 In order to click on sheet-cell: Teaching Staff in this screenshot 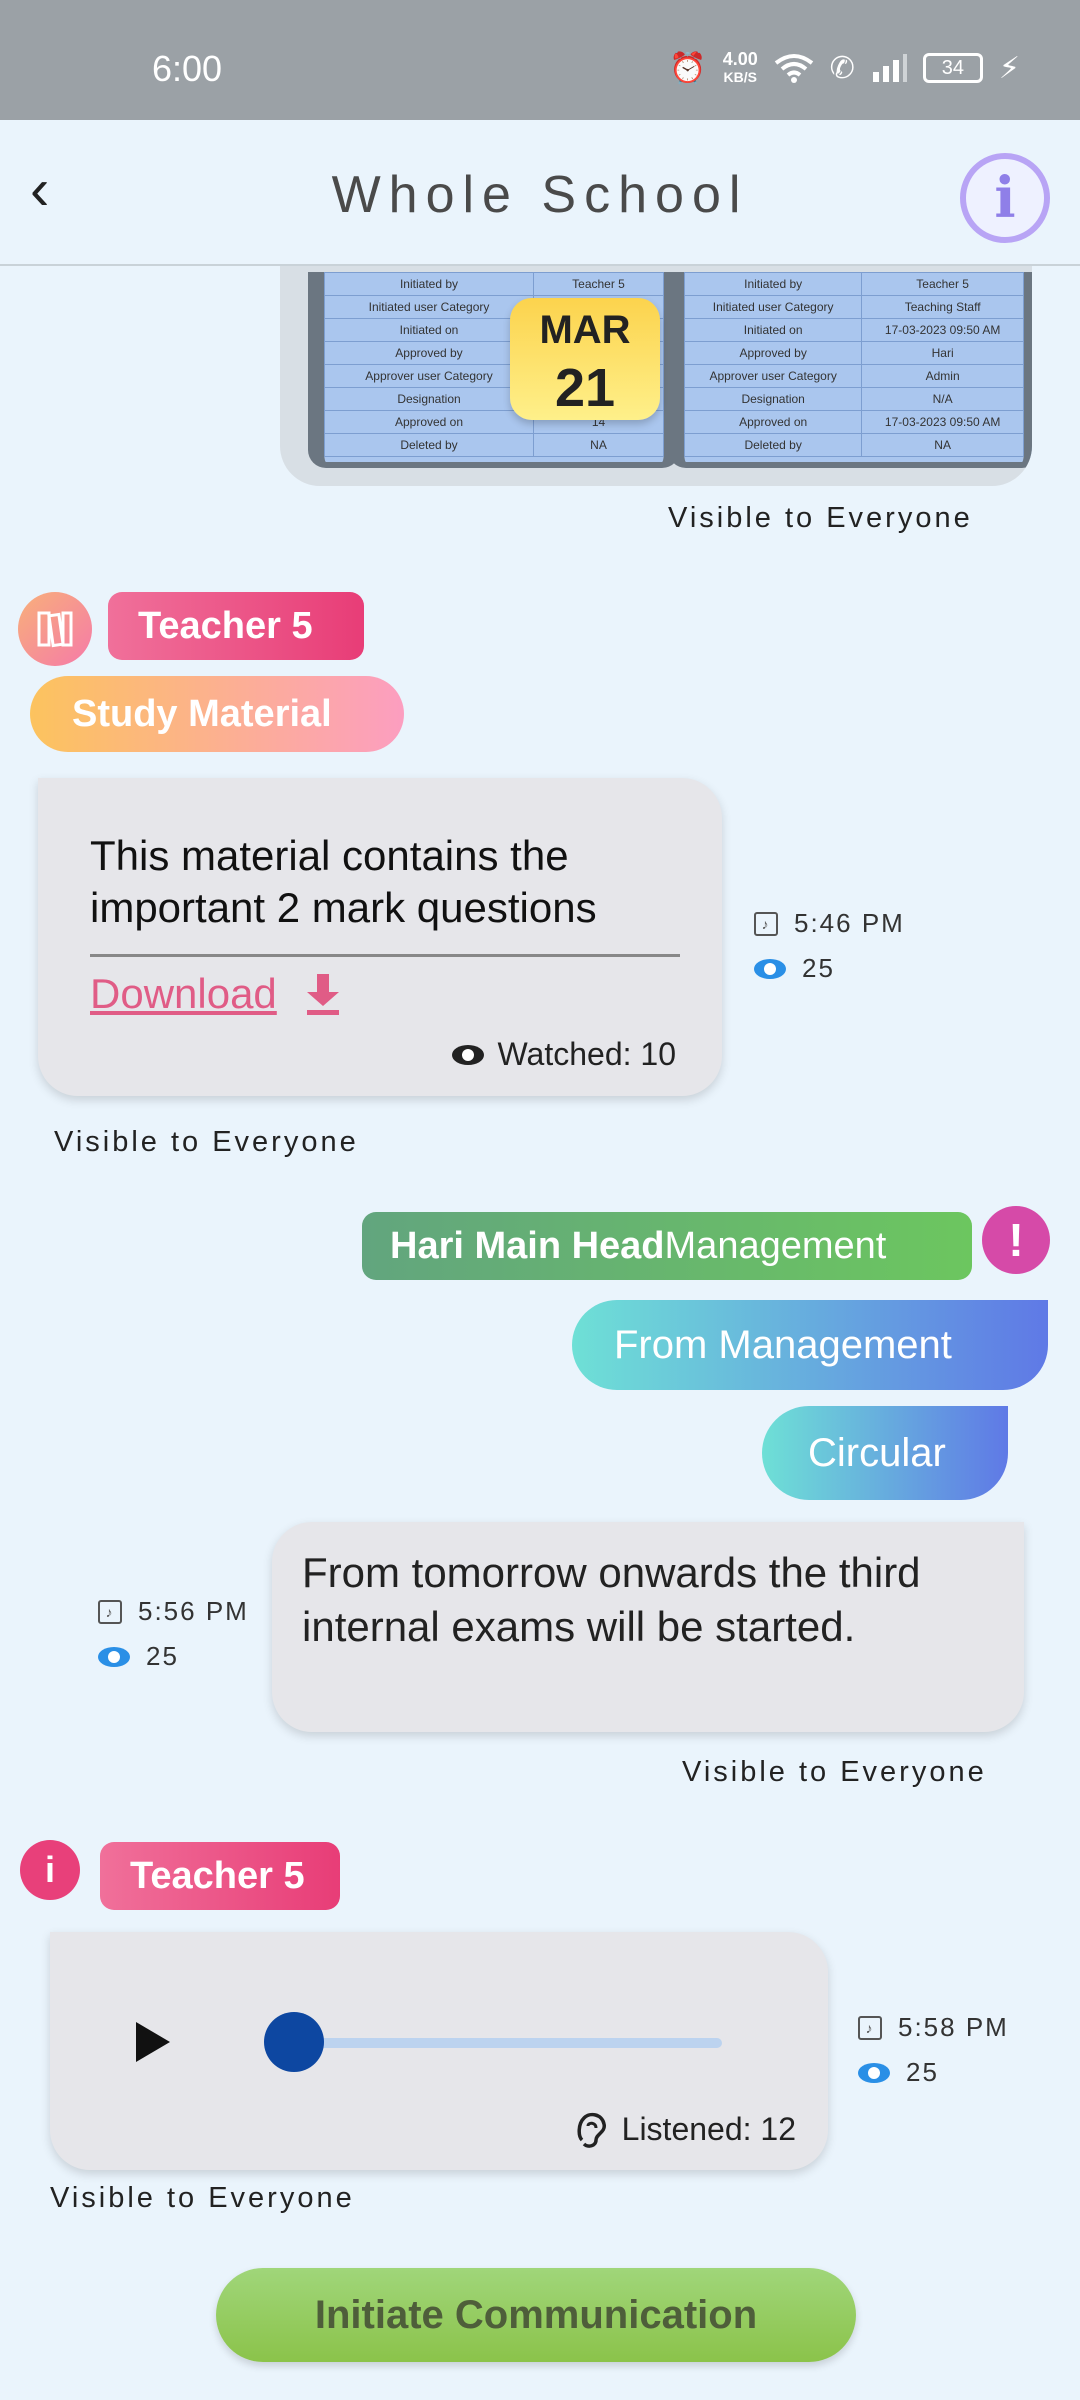, I will do `click(942, 307)`.